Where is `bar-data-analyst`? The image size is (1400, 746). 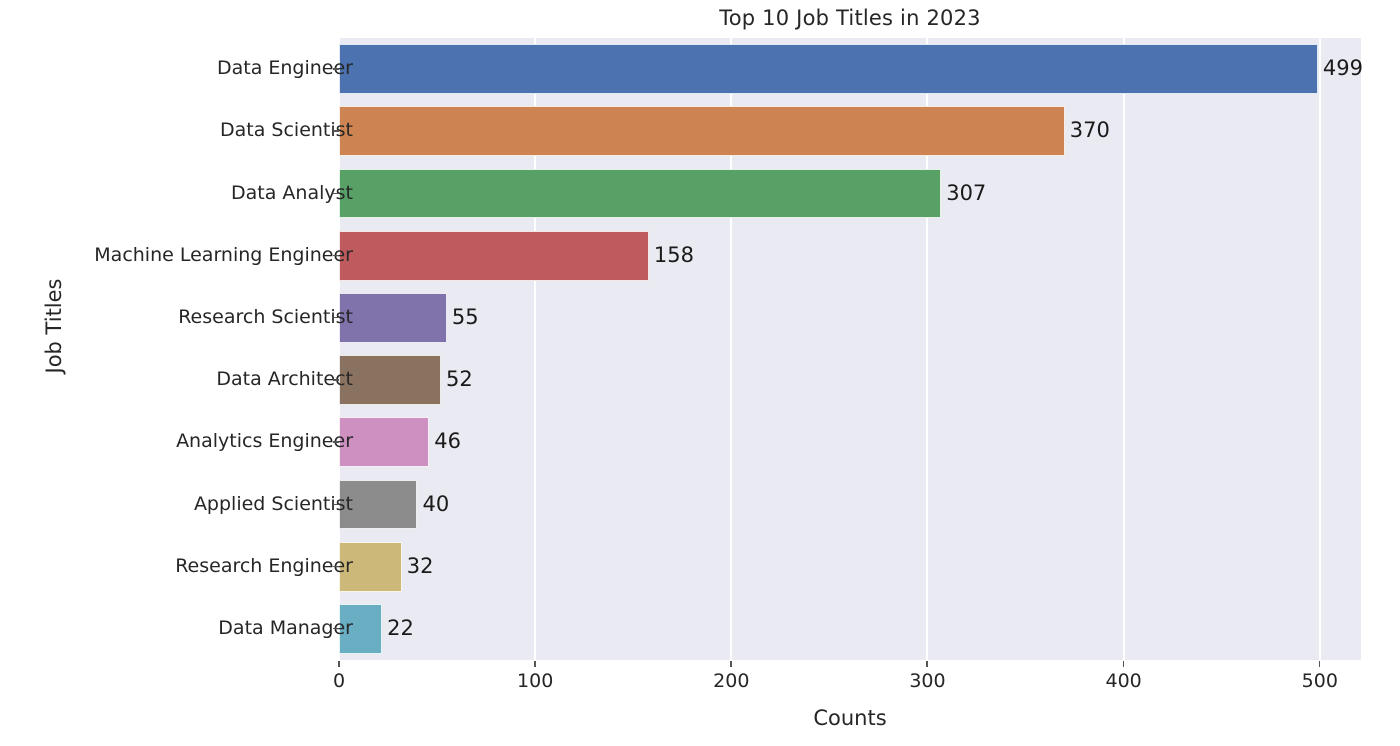
bar-data-analyst is located at coordinates (640, 193).